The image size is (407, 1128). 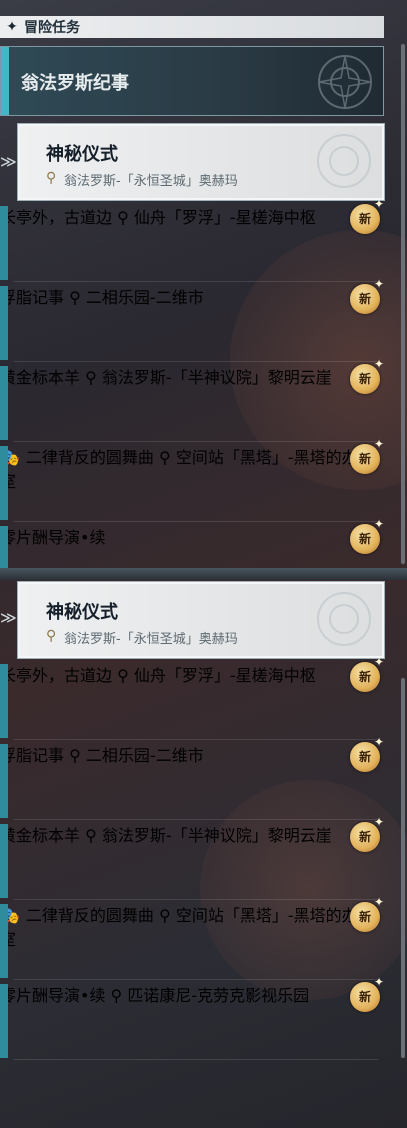 What do you see at coordinates (218, 995) in the screenshot?
I see `quest-location: 匹诺康尼-克劳克影视乐园` at bounding box center [218, 995].